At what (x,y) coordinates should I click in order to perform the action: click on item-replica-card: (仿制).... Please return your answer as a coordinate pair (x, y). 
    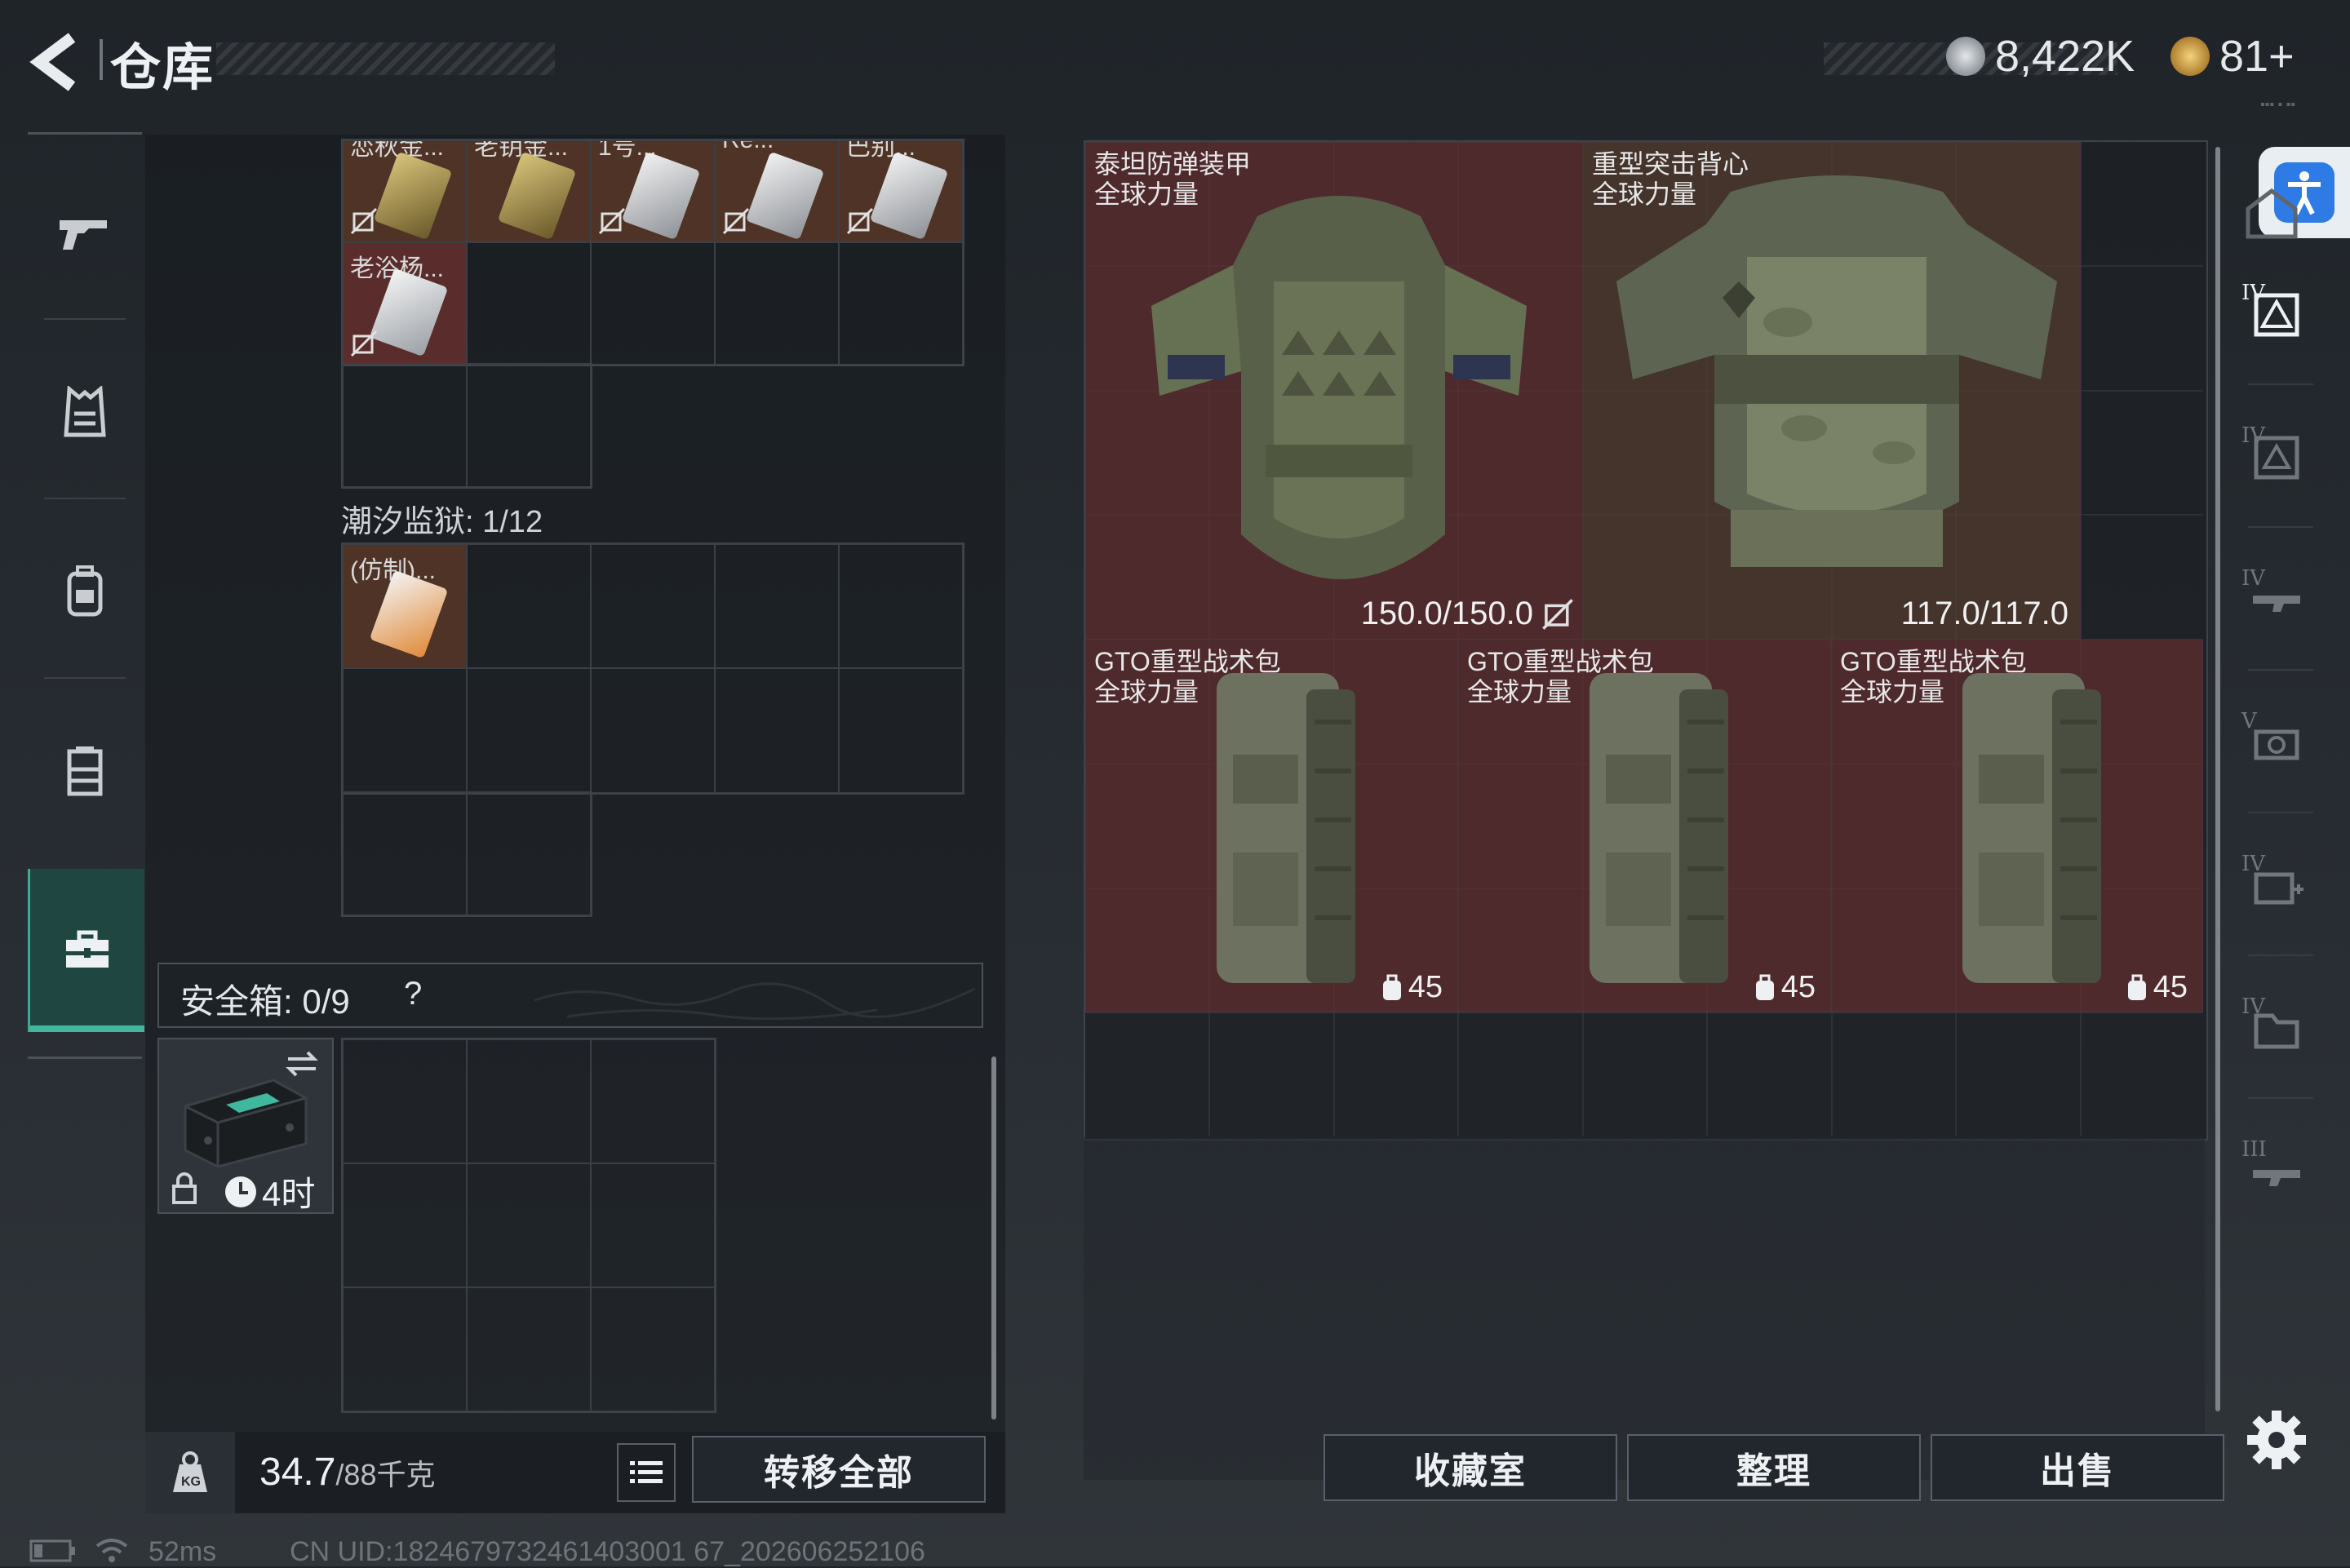
    Looking at the image, I should click on (405, 606).